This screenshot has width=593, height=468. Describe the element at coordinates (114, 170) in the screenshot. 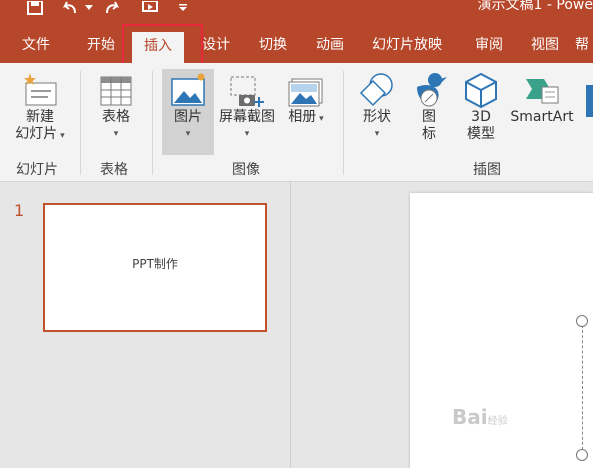

I see `group-label-tables: 表格` at that location.